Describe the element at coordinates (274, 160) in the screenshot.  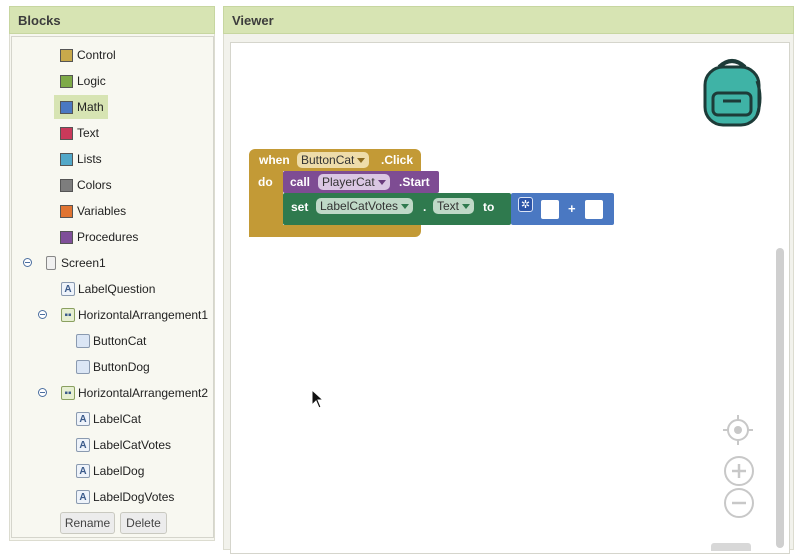
I see `event-when-label: when` at that location.